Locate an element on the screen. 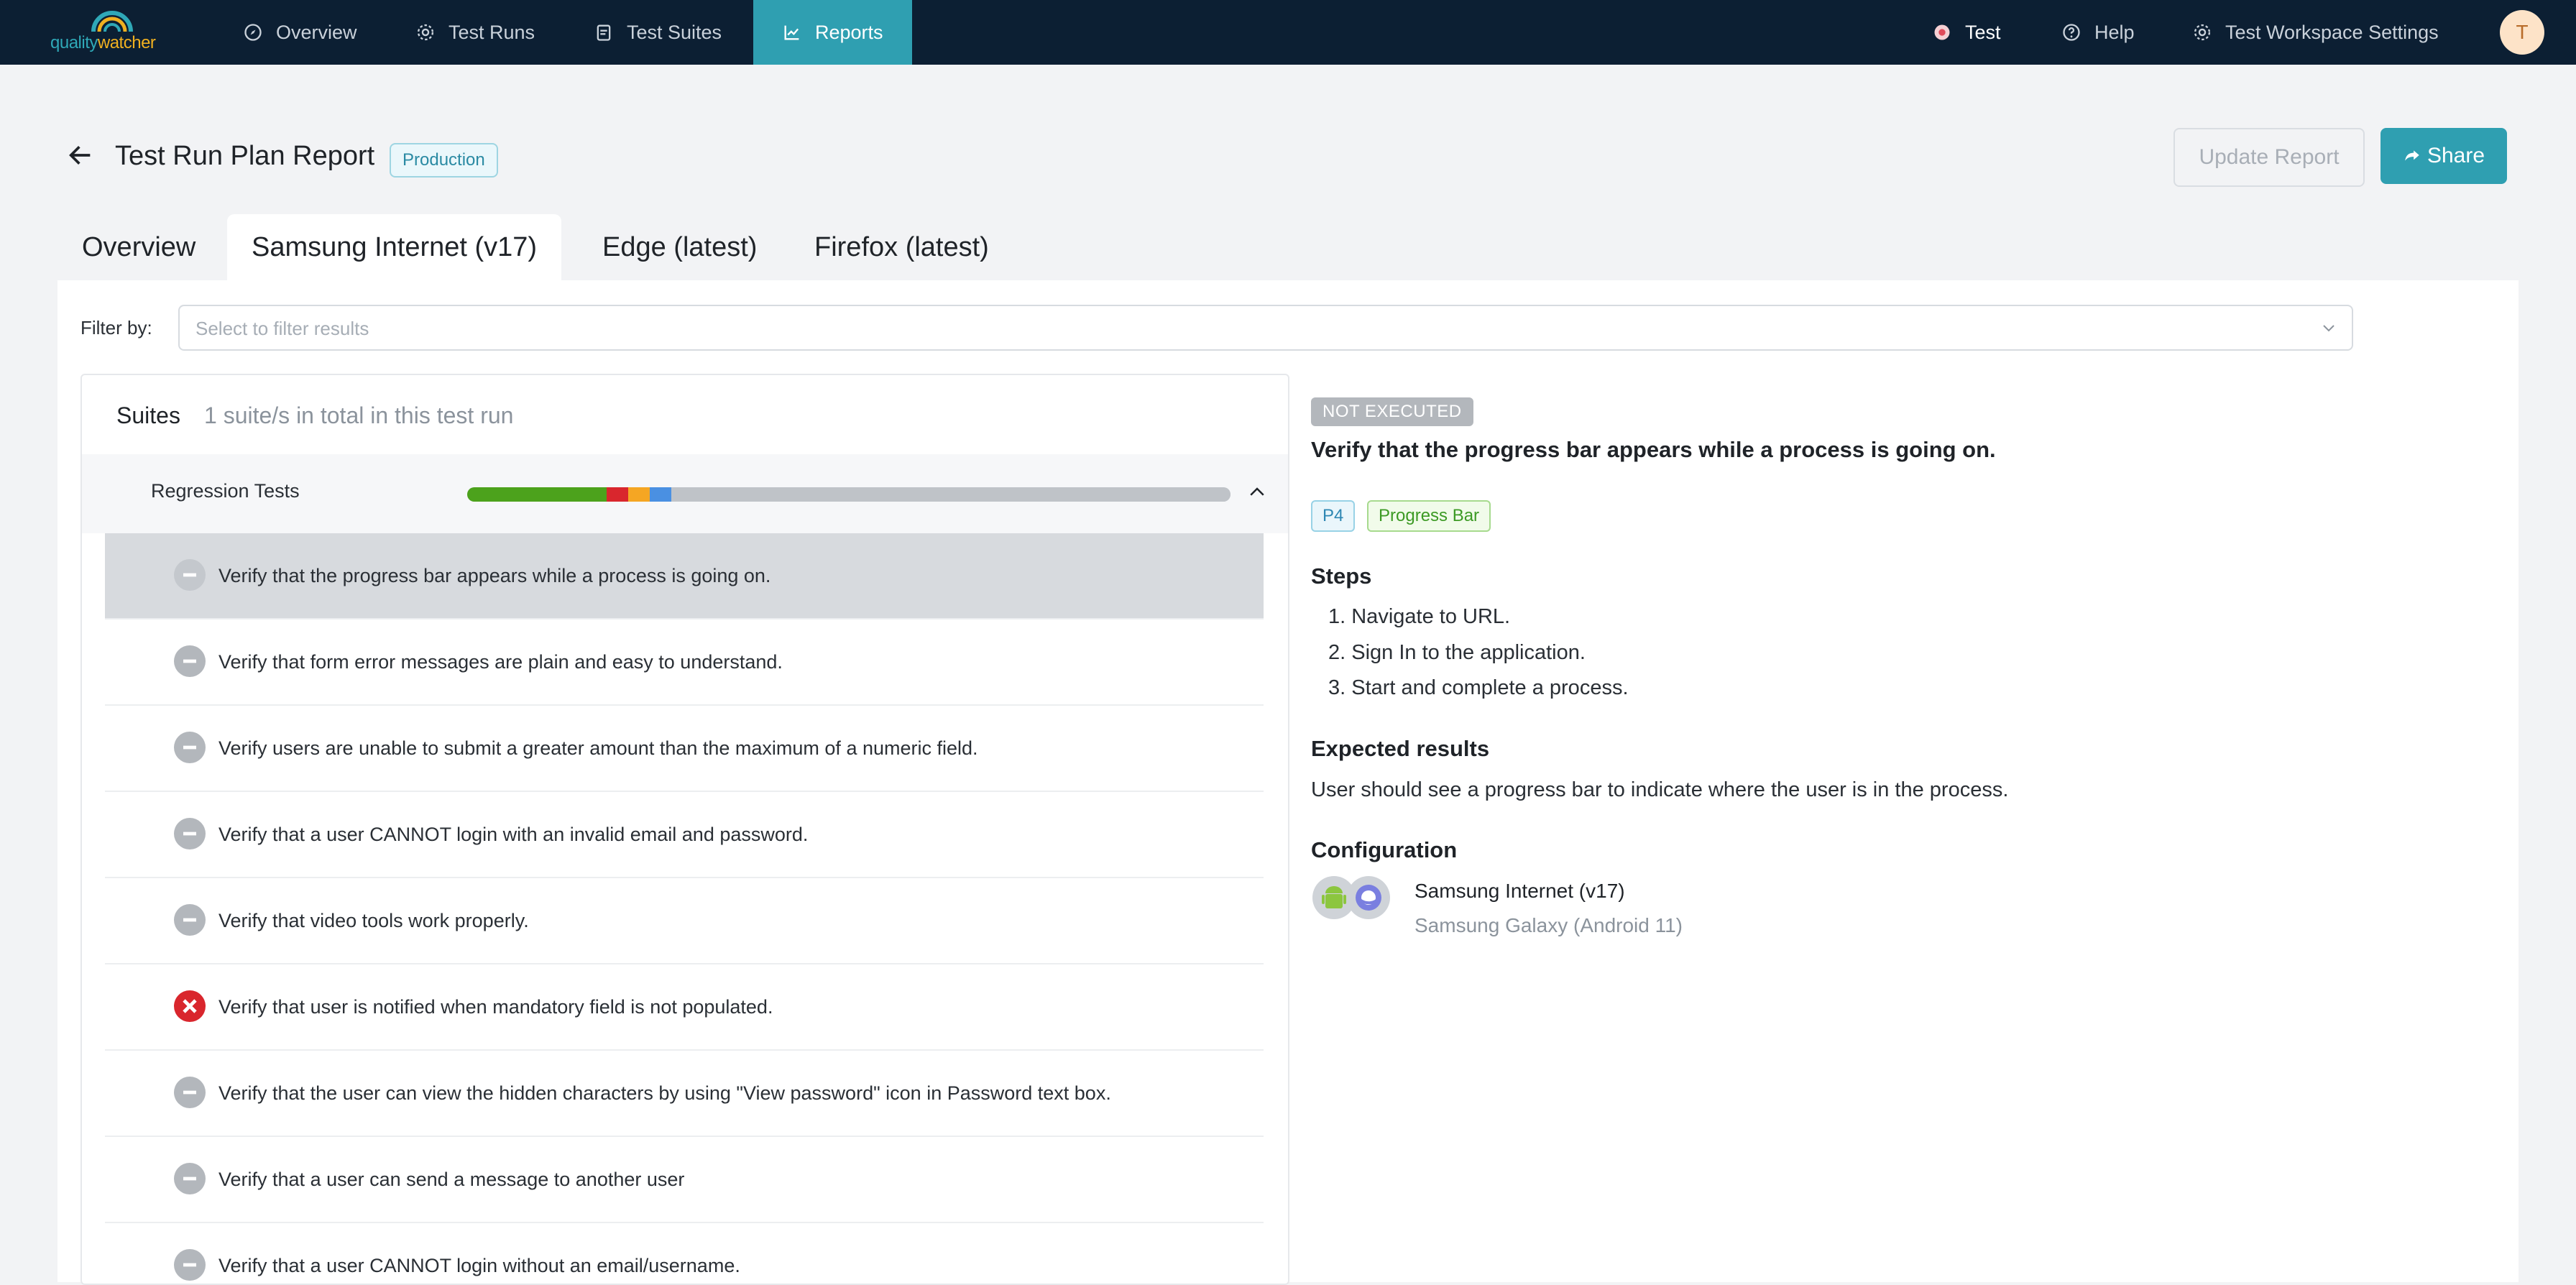 This screenshot has width=2576, height=1285. logo-part-2: watcher is located at coordinates (126, 42).